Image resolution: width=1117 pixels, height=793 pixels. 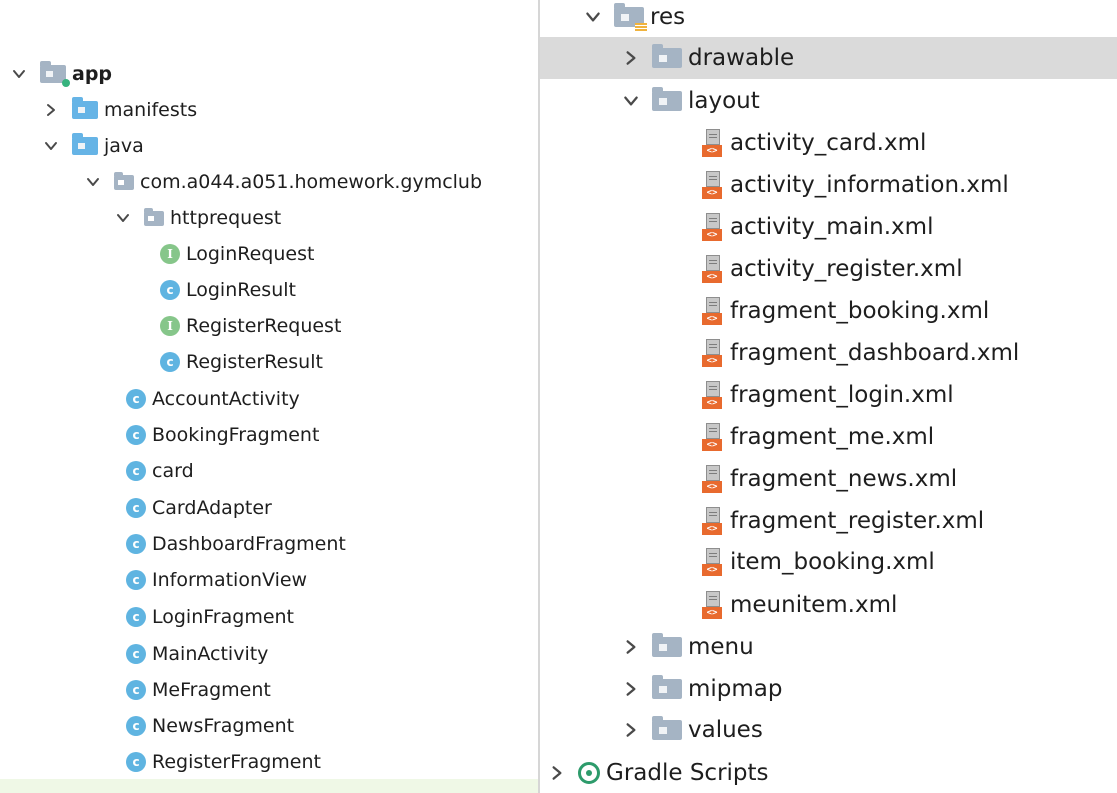 What do you see at coordinates (269, 786) in the screenshot?
I see `tree-node-partial` at bounding box center [269, 786].